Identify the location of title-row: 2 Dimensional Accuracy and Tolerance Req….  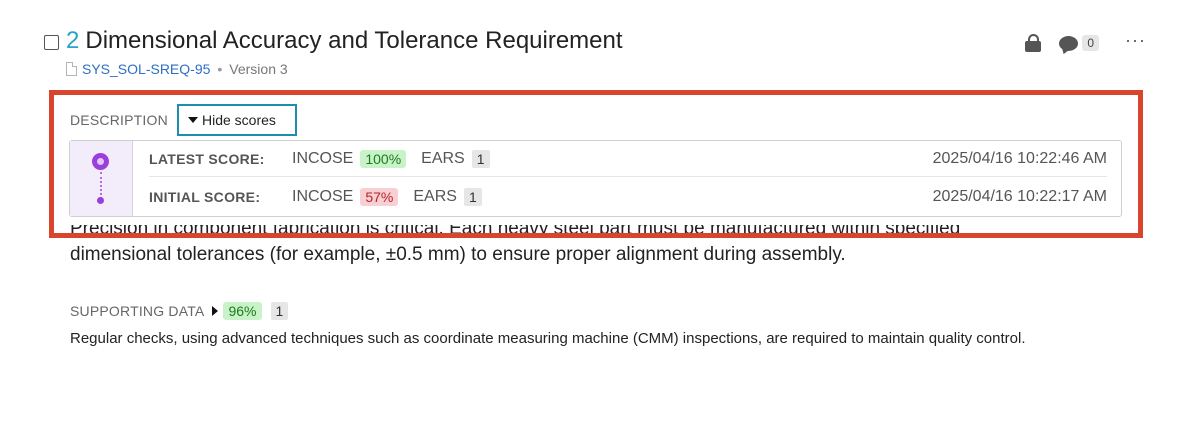
(595, 41).